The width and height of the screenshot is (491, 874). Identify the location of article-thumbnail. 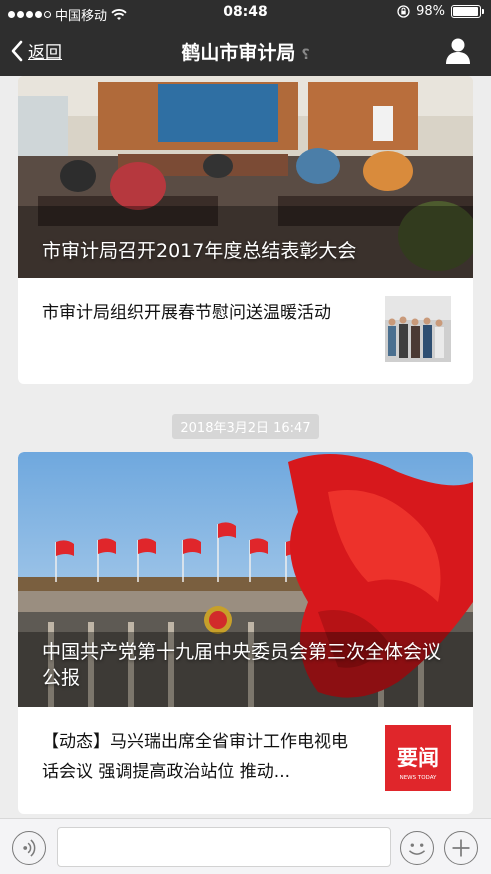
(418, 329).